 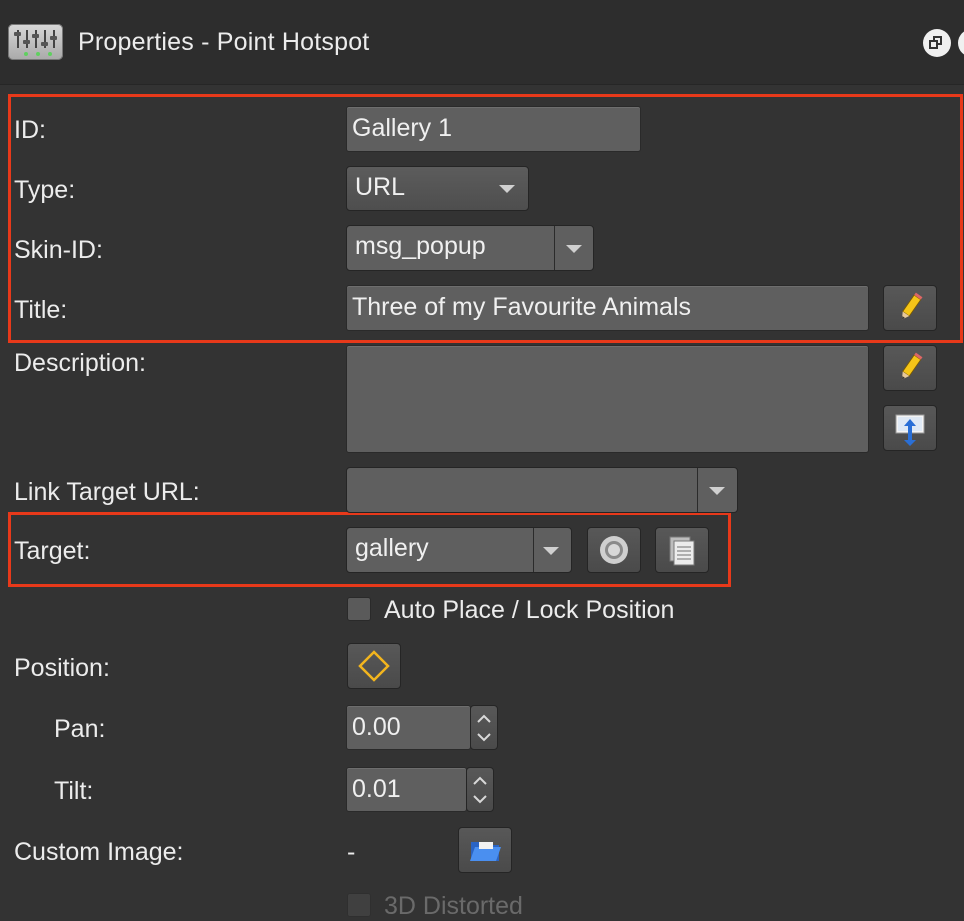 What do you see at coordinates (30, 130) in the screenshot?
I see `id-label: ID:` at bounding box center [30, 130].